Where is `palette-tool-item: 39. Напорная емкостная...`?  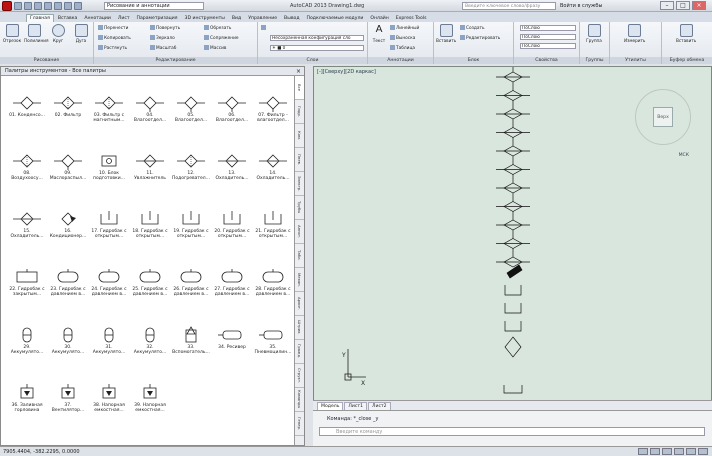
palette-tool-item: 39. Напорная емкостная... is located at coordinates (150, 399).